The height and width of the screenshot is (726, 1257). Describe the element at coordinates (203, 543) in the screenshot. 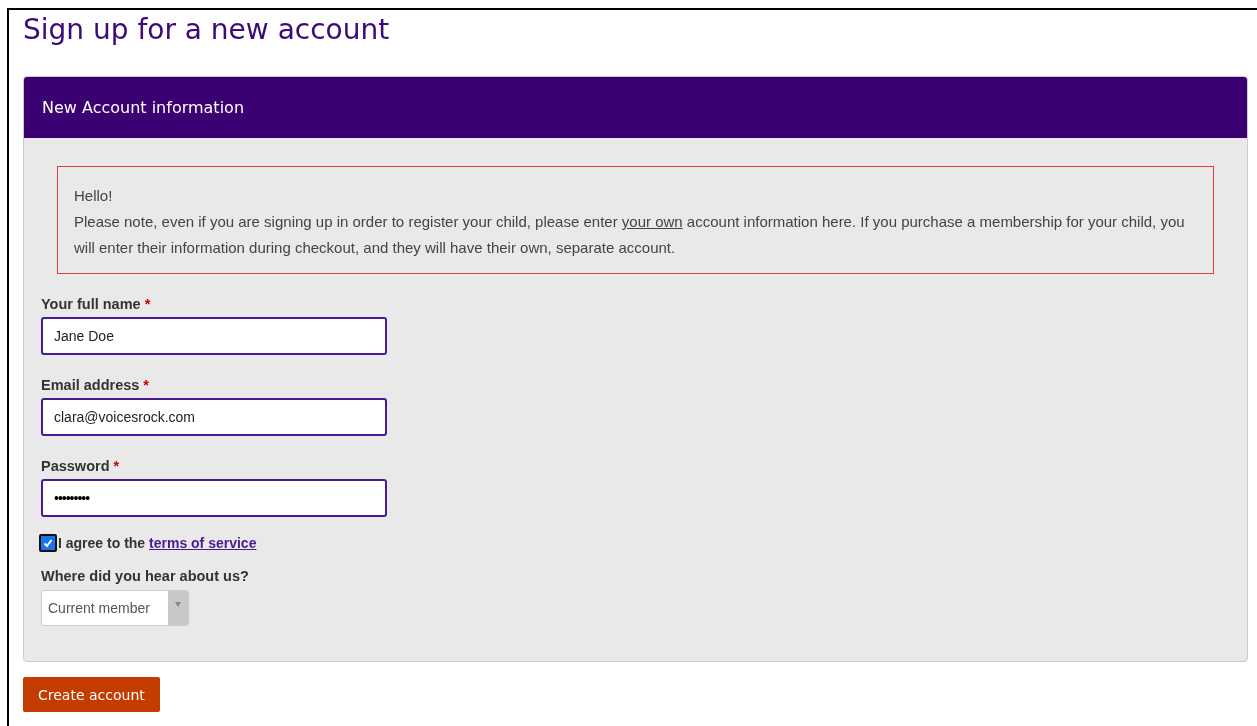

I see `terms-link: terms of service` at that location.